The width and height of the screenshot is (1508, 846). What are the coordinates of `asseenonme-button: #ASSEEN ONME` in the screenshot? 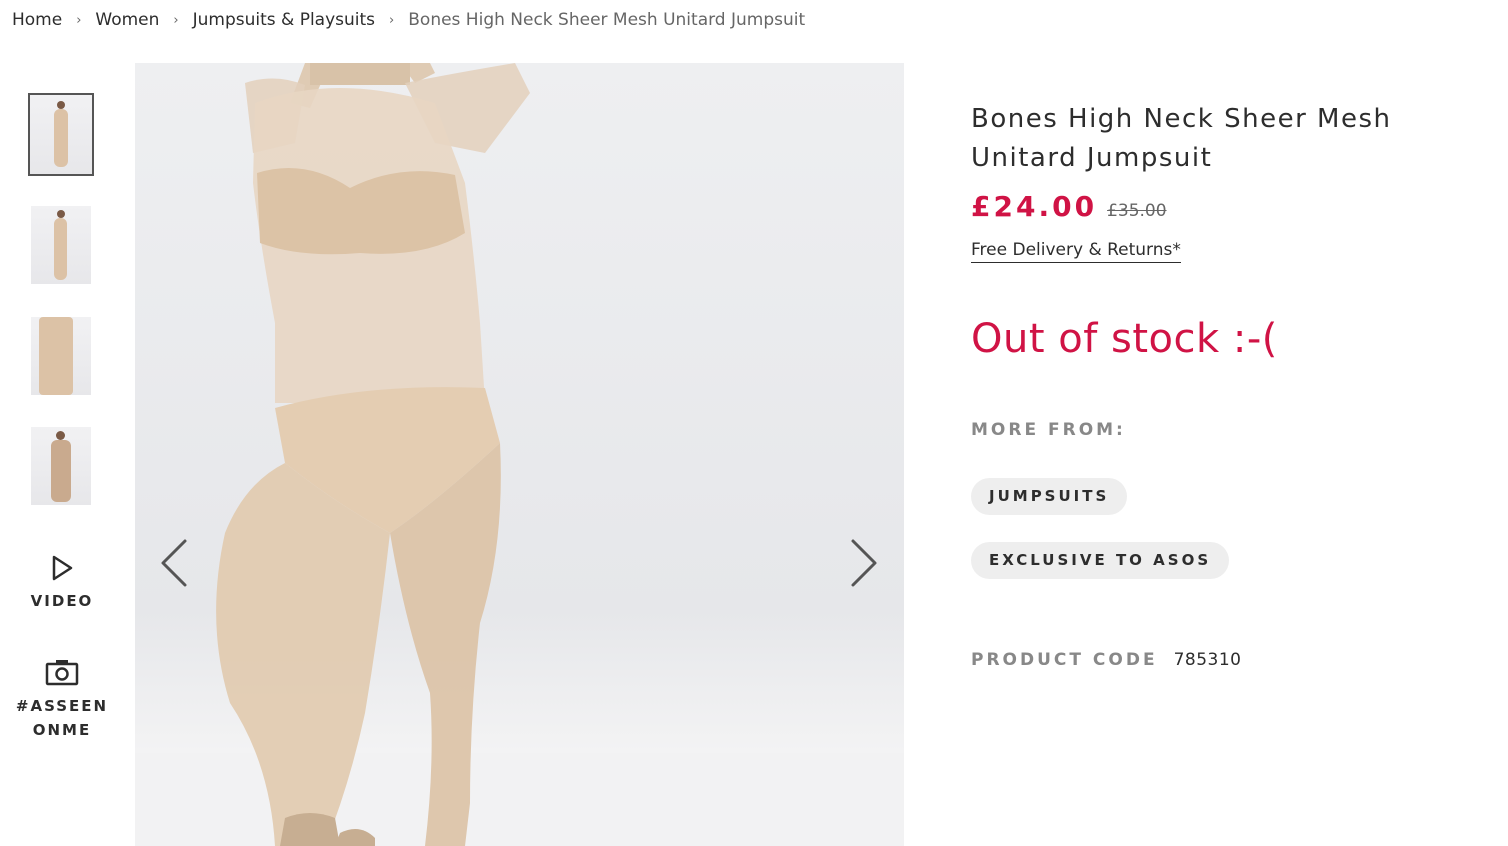 It's located at (62, 700).